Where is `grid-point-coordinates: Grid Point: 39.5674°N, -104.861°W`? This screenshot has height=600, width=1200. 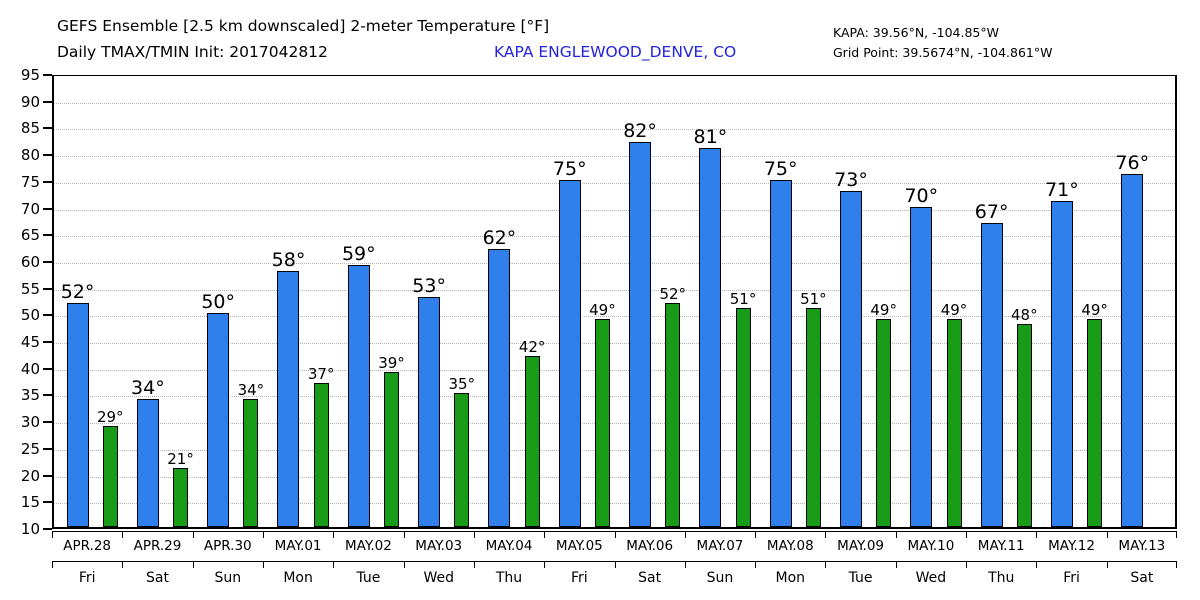 grid-point-coordinates: Grid Point: 39.5674°N, -104.861°W is located at coordinates (943, 52).